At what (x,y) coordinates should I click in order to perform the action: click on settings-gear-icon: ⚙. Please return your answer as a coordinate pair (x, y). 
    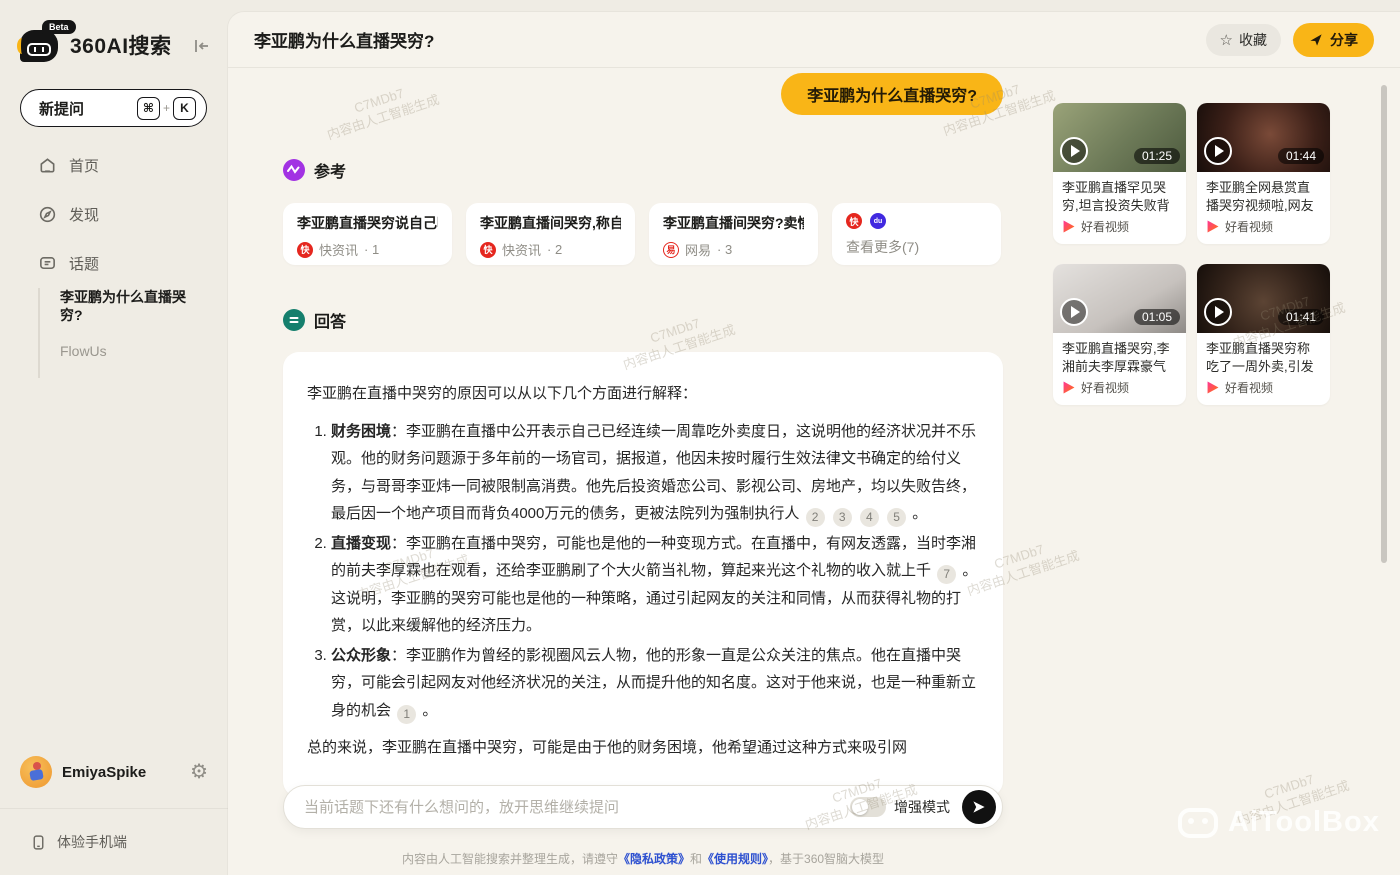
    Looking at the image, I should click on (199, 772).